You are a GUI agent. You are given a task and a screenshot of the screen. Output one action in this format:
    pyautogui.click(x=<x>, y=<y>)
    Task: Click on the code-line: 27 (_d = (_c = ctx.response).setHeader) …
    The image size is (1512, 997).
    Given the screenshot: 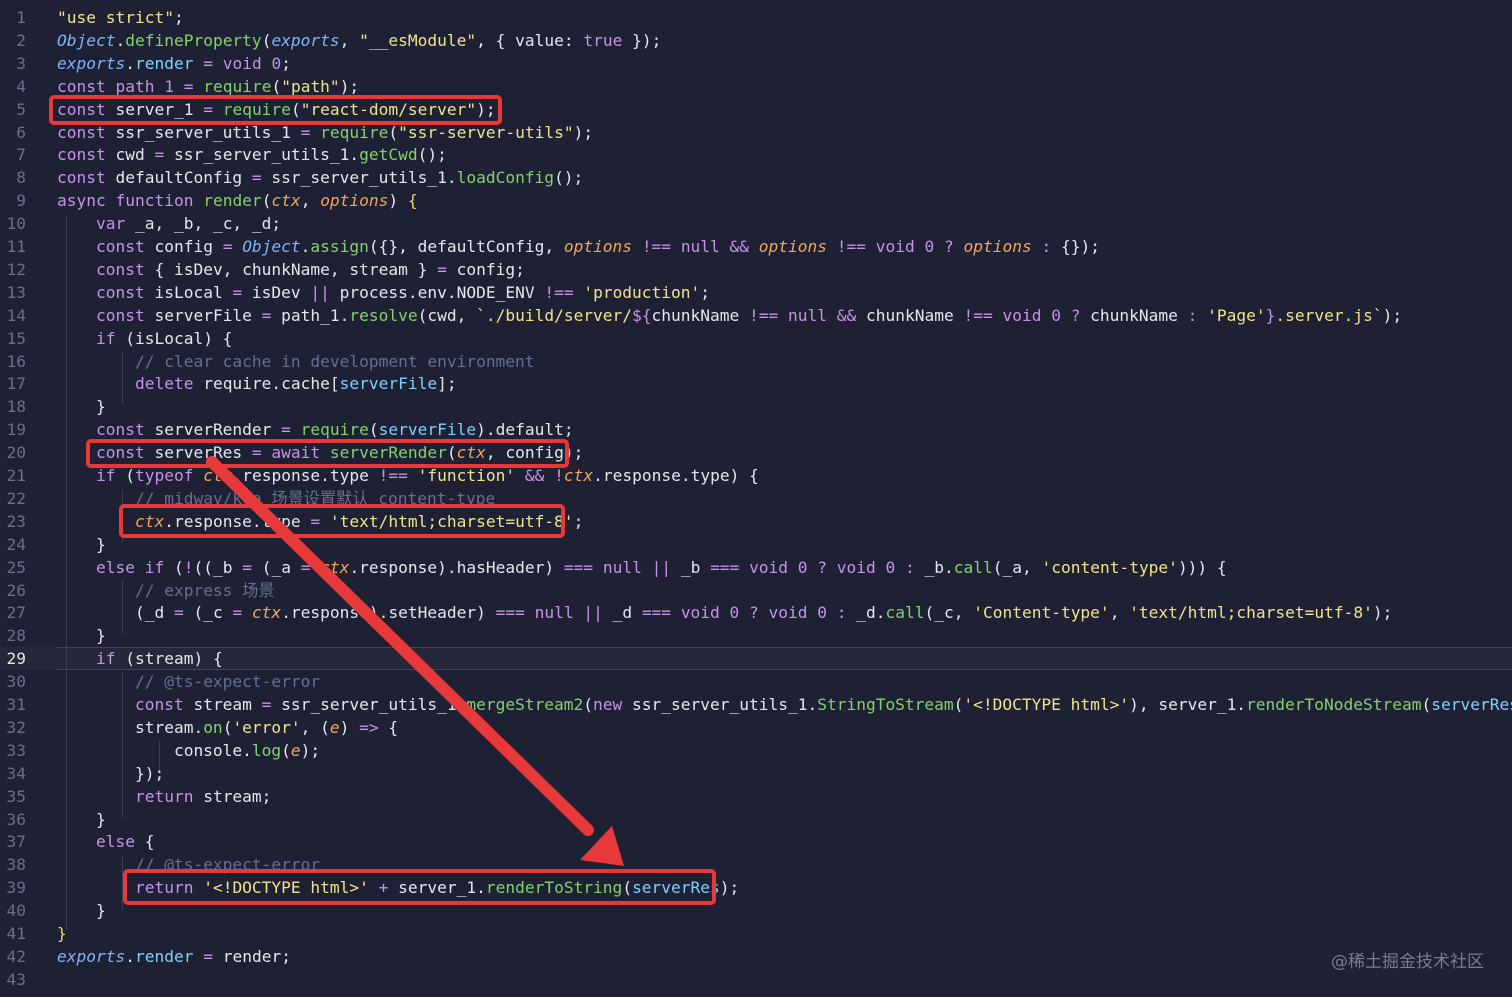 What is the action you would take?
    pyautogui.click(x=756, y=612)
    